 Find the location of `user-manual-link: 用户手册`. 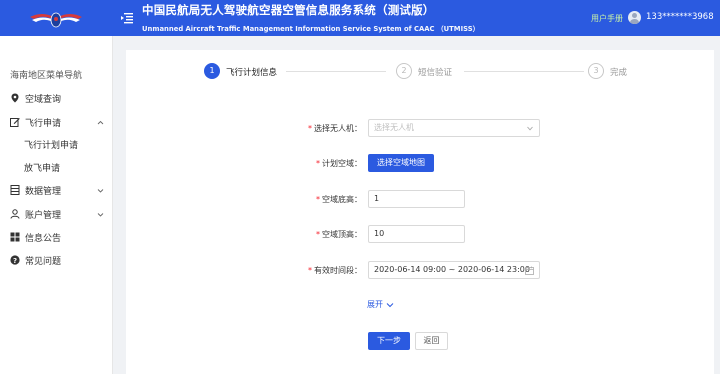

user-manual-link: 用户手册 is located at coordinates (607, 18).